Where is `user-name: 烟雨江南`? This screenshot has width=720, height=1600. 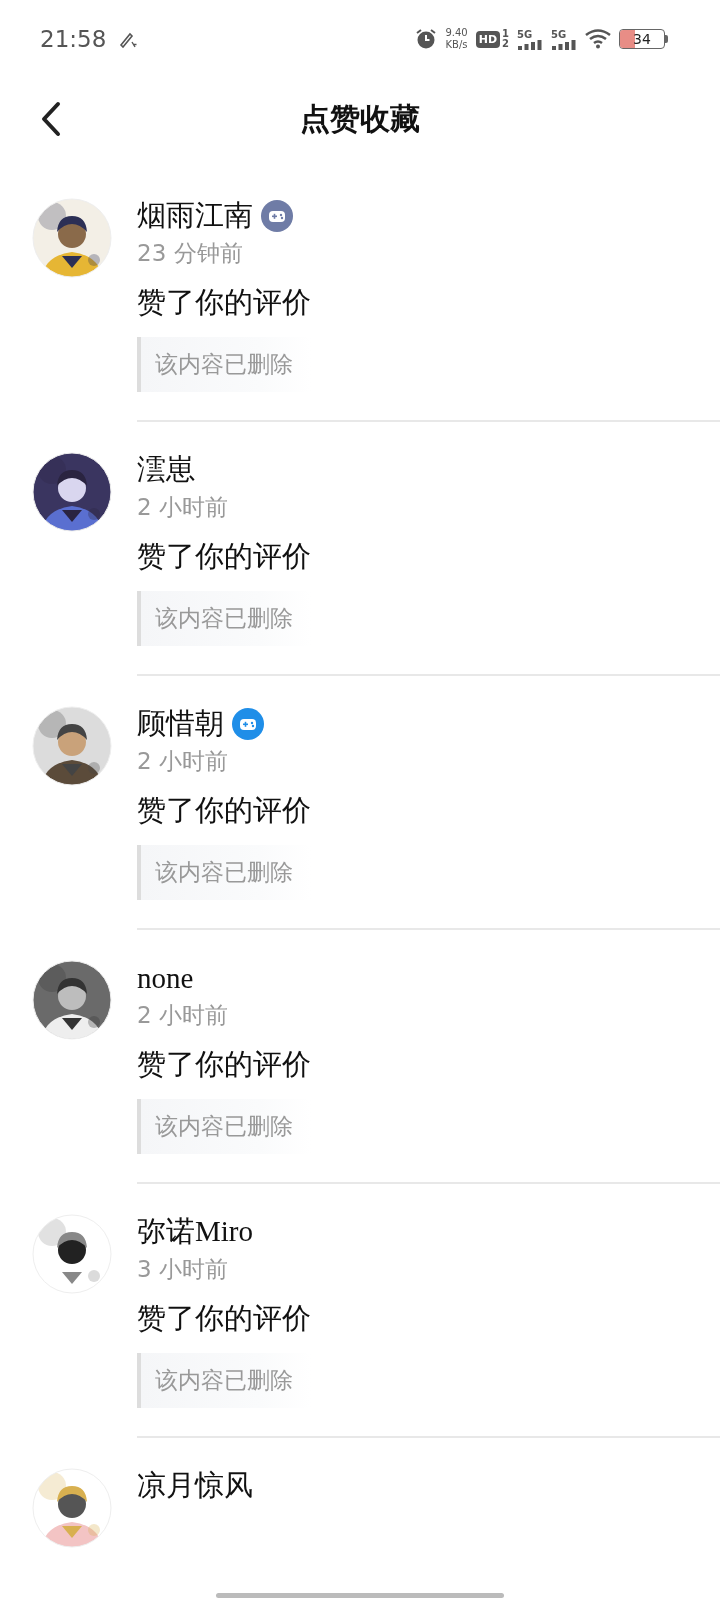
user-name: 烟雨江南 is located at coordinates (195, 216).